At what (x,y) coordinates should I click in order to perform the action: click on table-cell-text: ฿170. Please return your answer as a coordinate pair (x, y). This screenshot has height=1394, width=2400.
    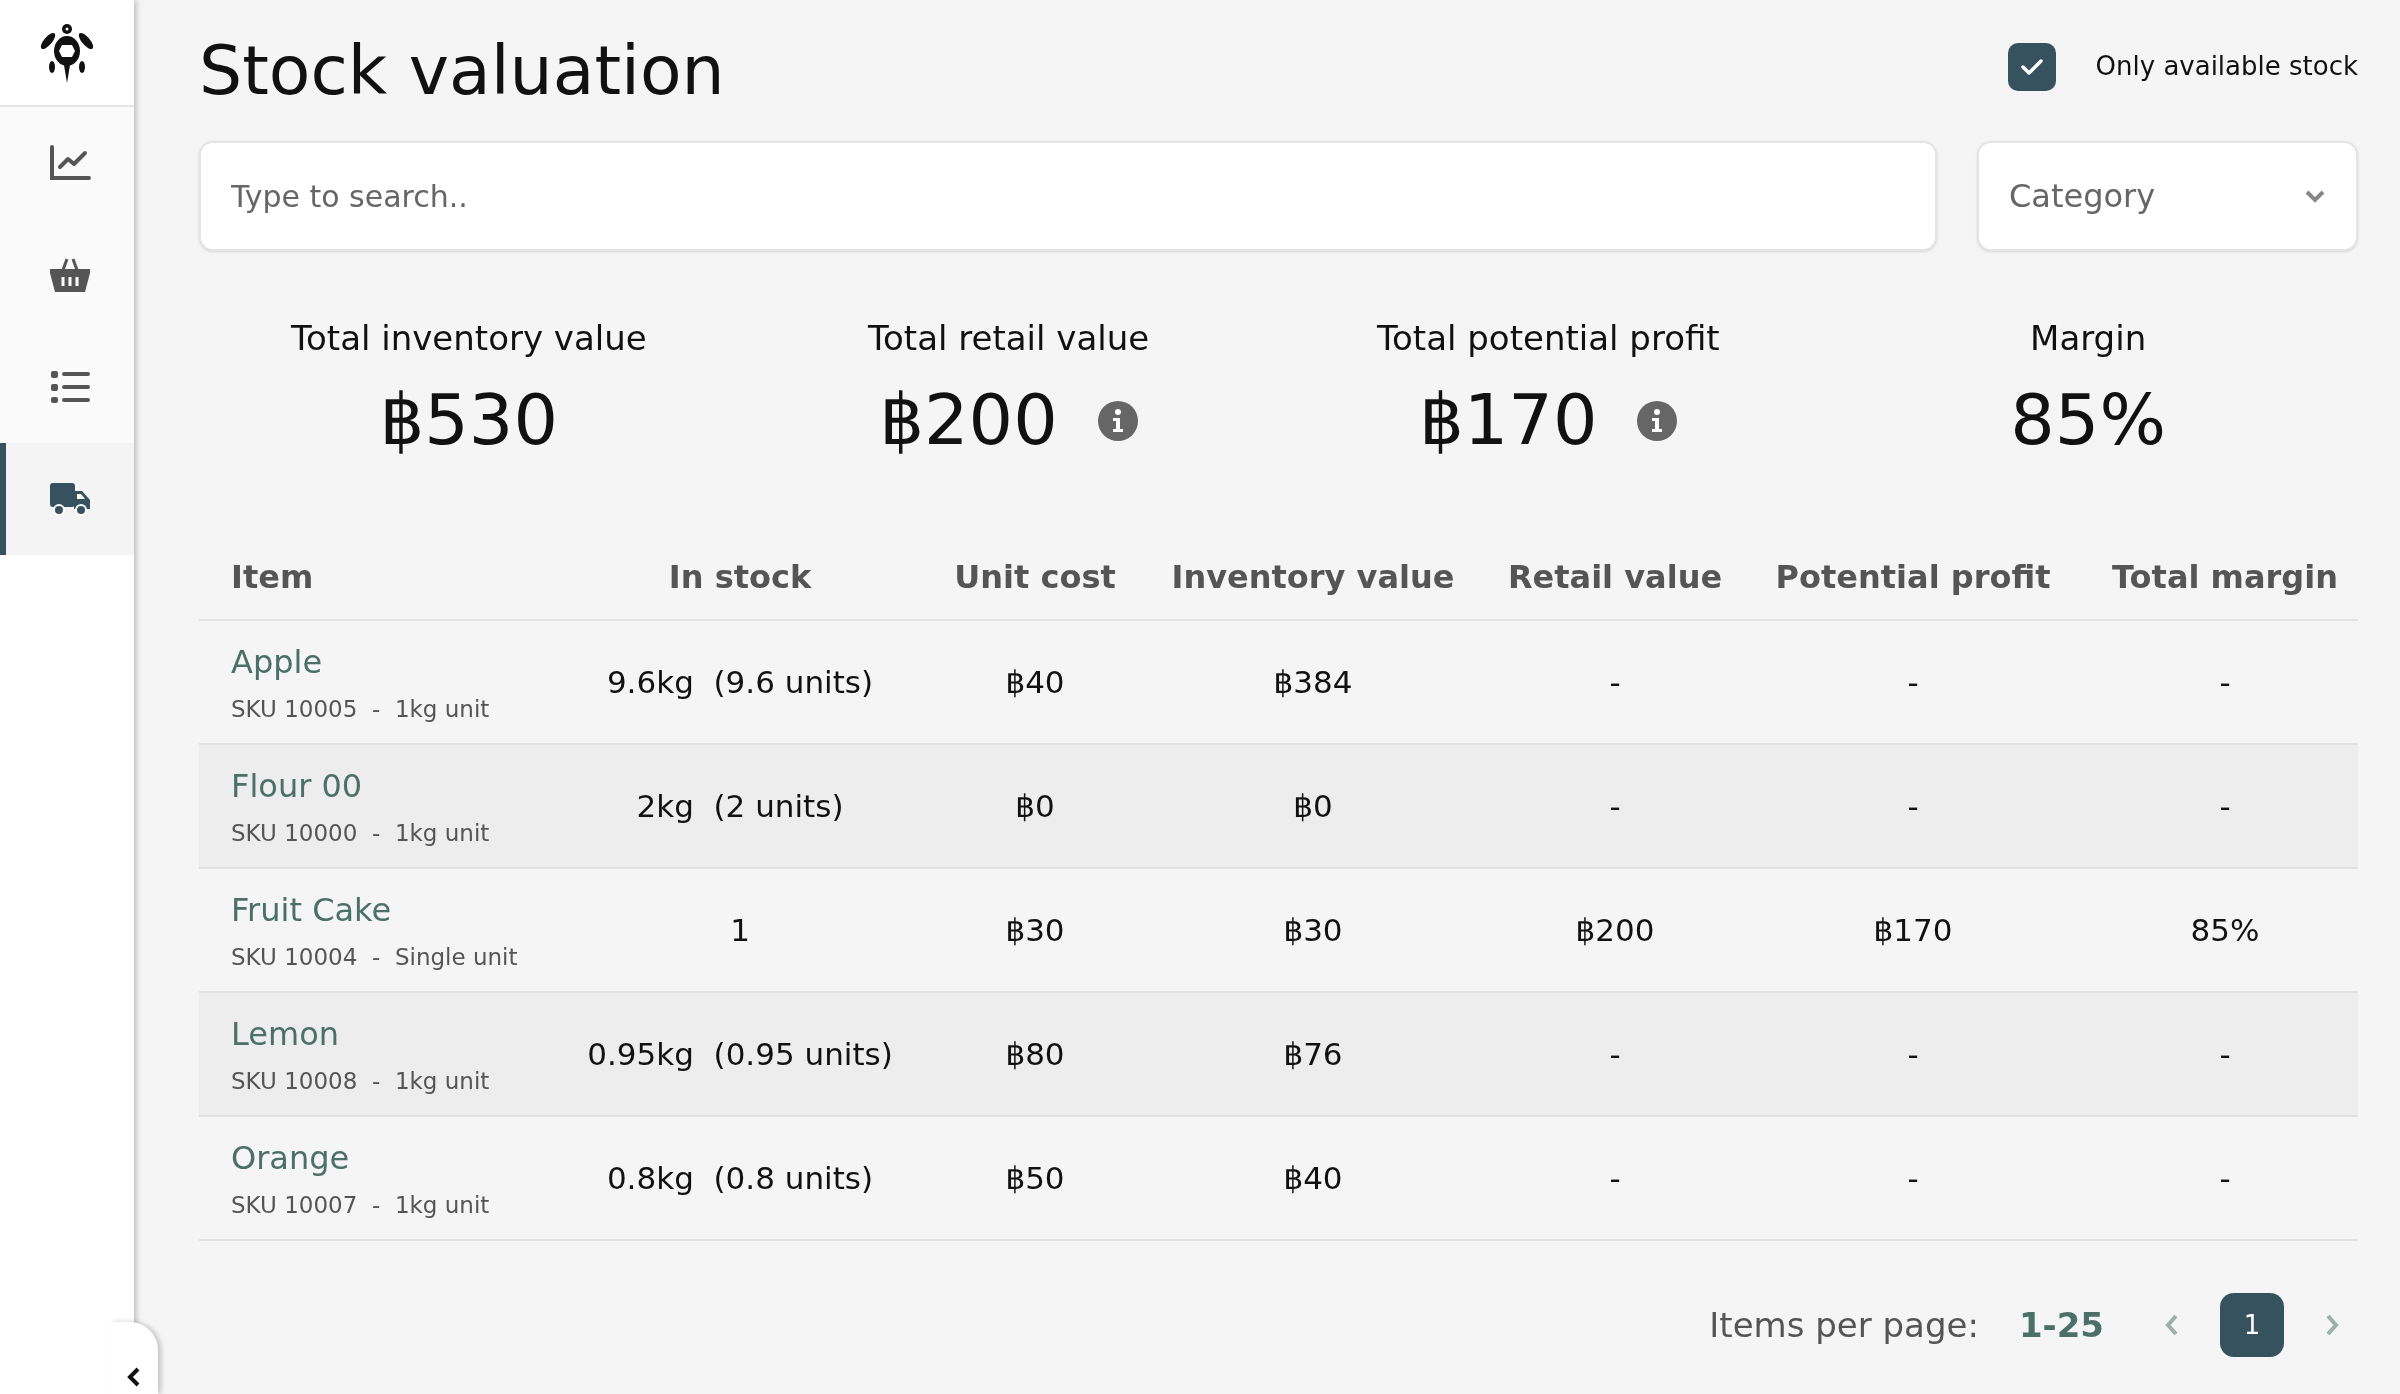
    Looking at the image, I should click on (1913, 930).